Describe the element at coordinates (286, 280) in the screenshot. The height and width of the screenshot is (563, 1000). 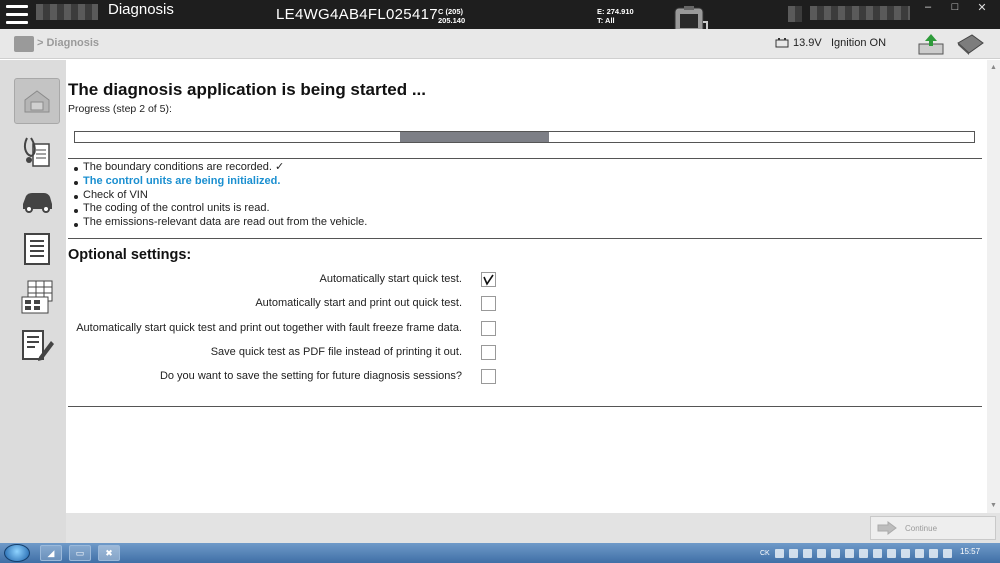
I see `option-row: Automatically start quick test.` at that location.